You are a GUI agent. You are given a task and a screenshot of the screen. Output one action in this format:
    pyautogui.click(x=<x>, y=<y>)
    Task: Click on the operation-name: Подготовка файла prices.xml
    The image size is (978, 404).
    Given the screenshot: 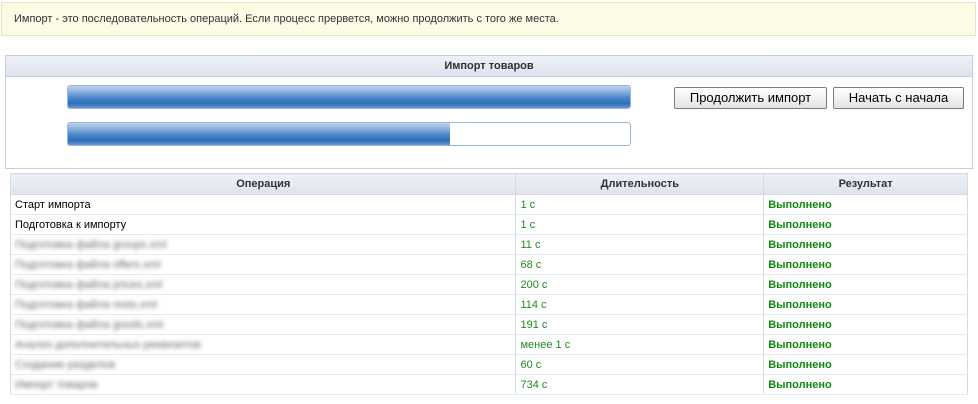 What is the action you would take?
    pyautogui.click(x=89, y=284)
    